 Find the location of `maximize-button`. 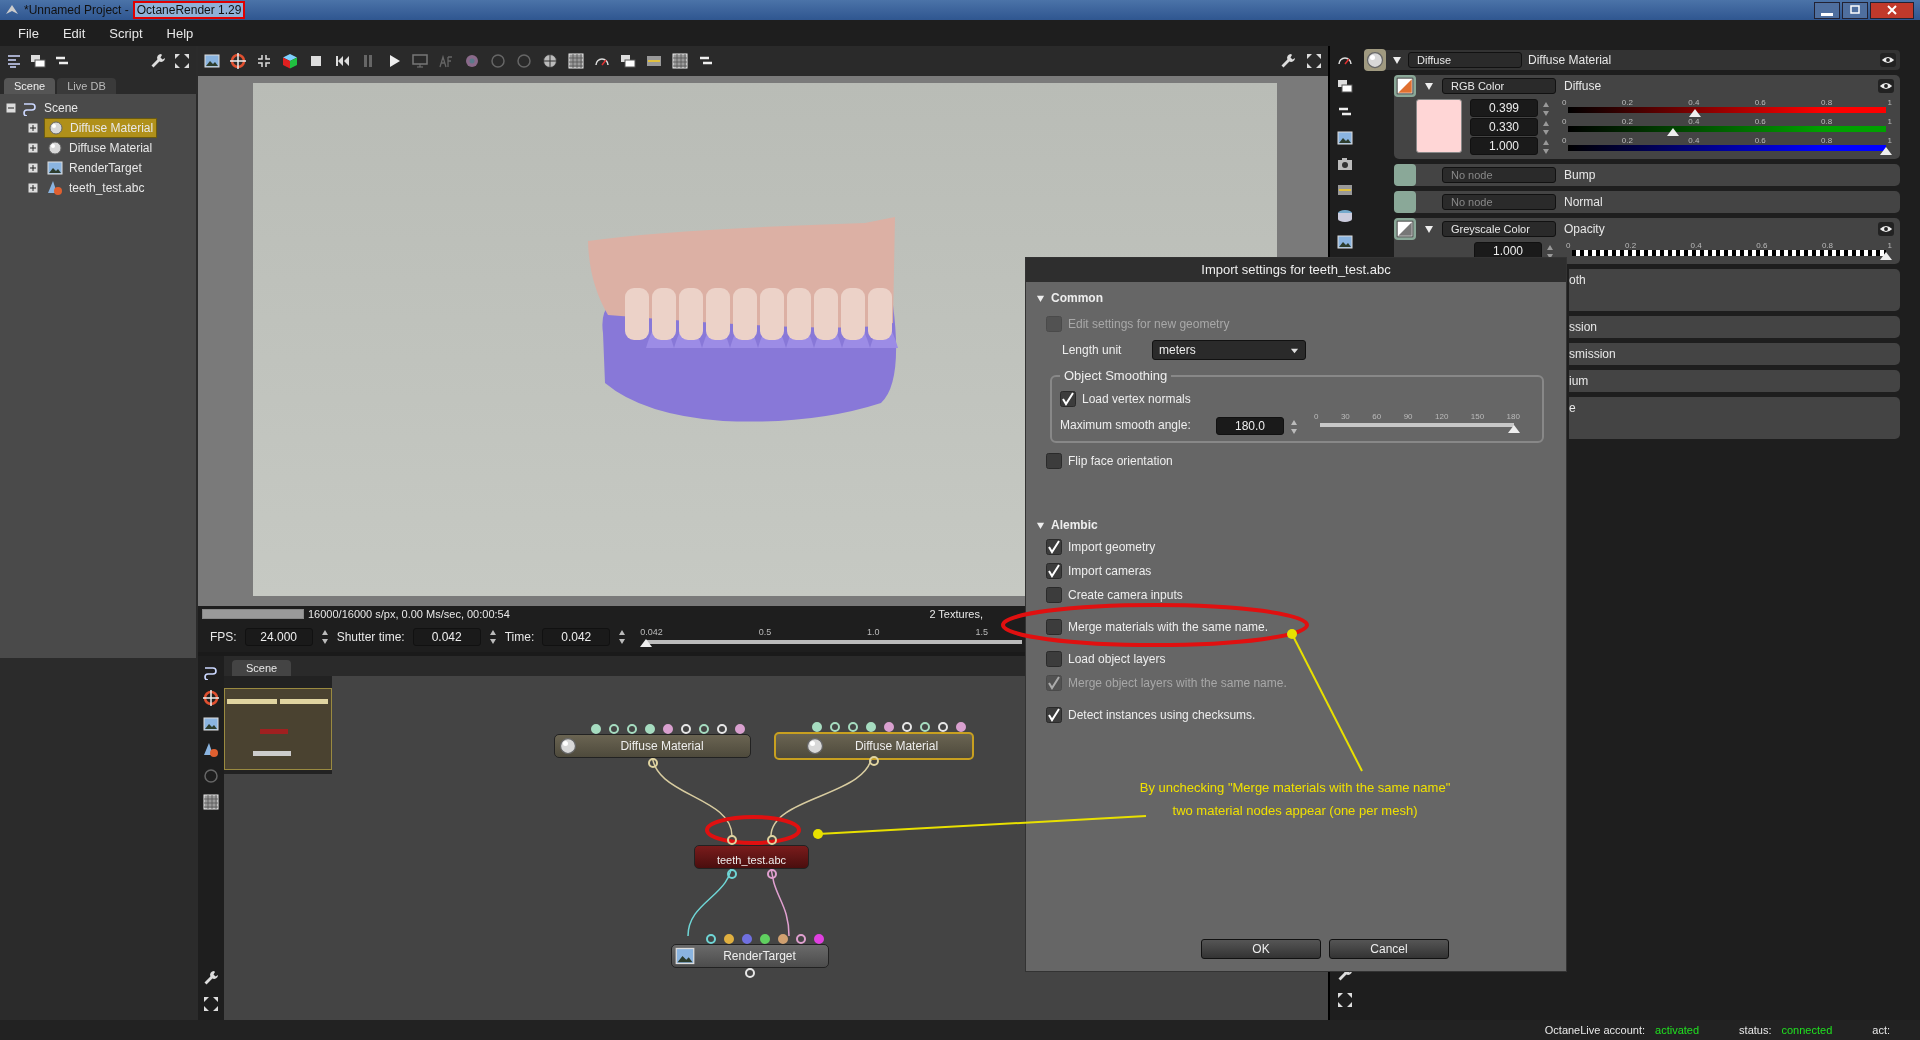

maximize-button is located at coordinates (1855, 10).